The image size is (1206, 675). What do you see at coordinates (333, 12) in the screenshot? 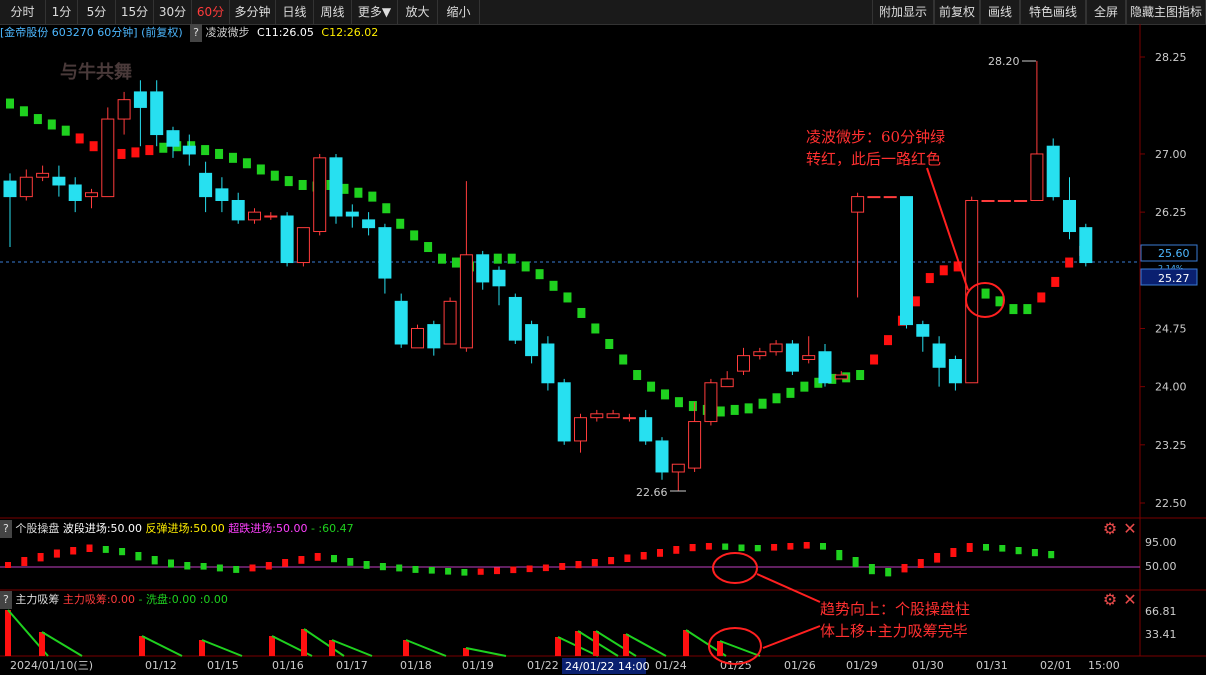
I see `period-tab-8: 周线` at bounding box center [333, 12].